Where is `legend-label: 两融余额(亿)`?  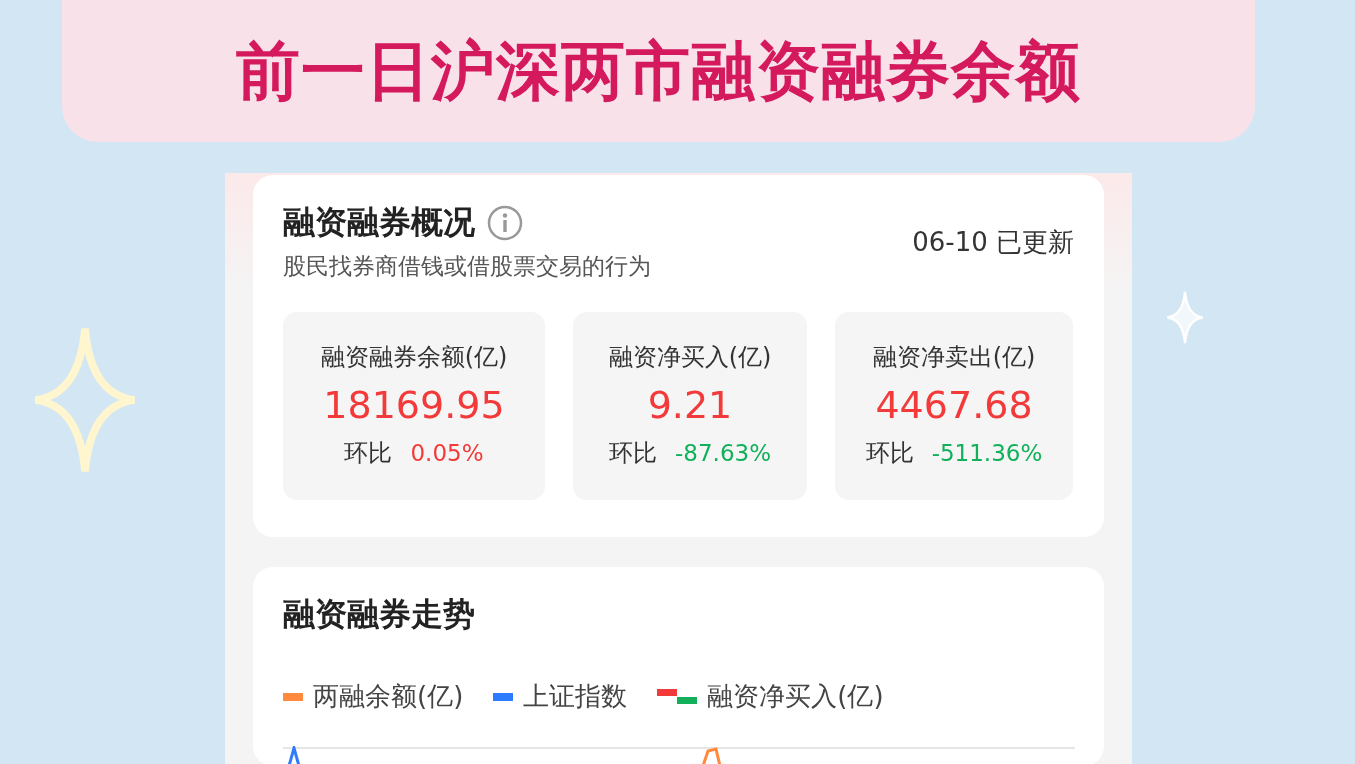
legend-label: 两融余额(亿) is located at coordinates (388, 696).